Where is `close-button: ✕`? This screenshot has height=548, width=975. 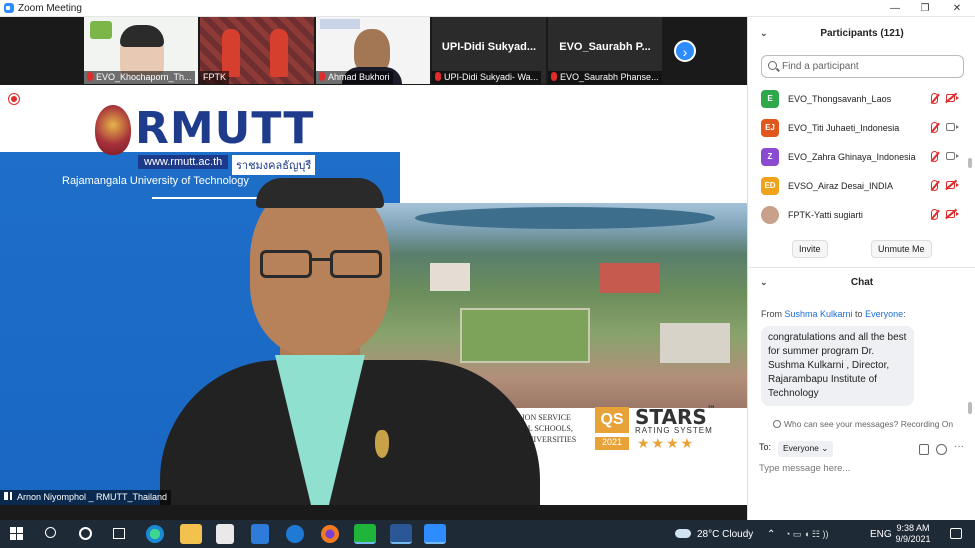
close-button: ✕ is located at coordinates (957, 8).